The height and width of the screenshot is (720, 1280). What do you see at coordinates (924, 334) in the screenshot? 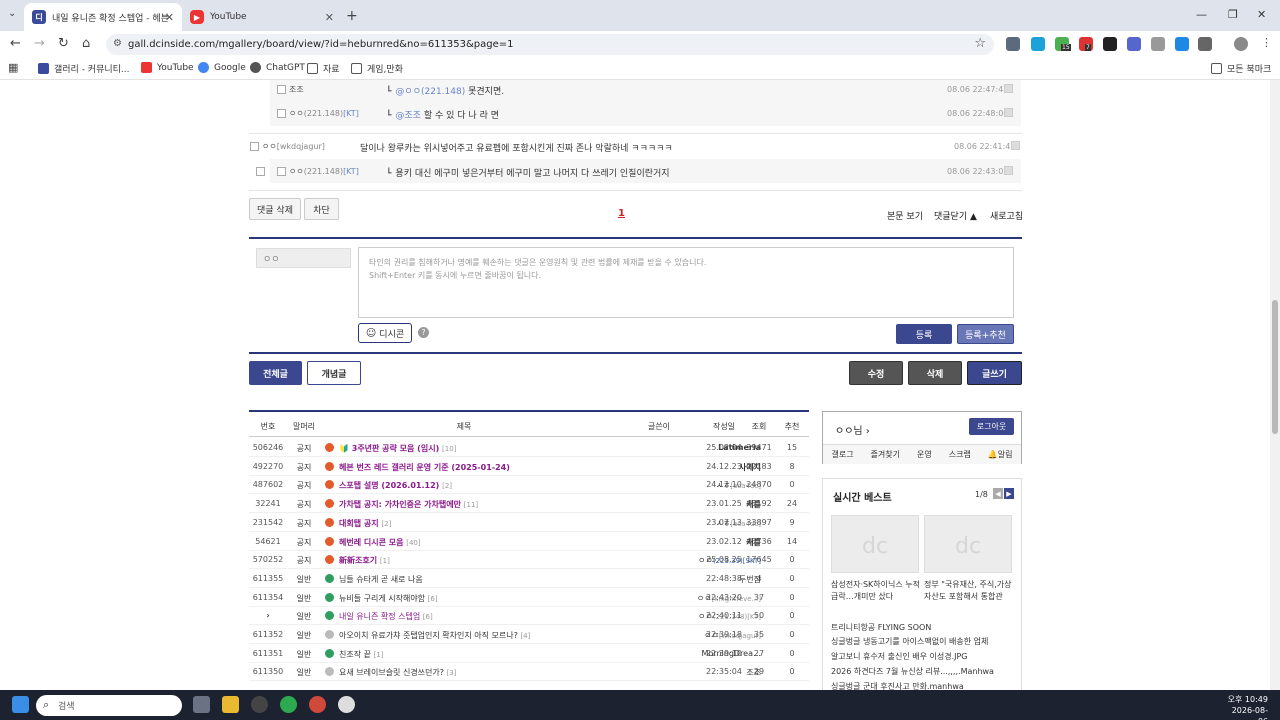
I see `submit-button: 등록` at bounding box center [924, 334].